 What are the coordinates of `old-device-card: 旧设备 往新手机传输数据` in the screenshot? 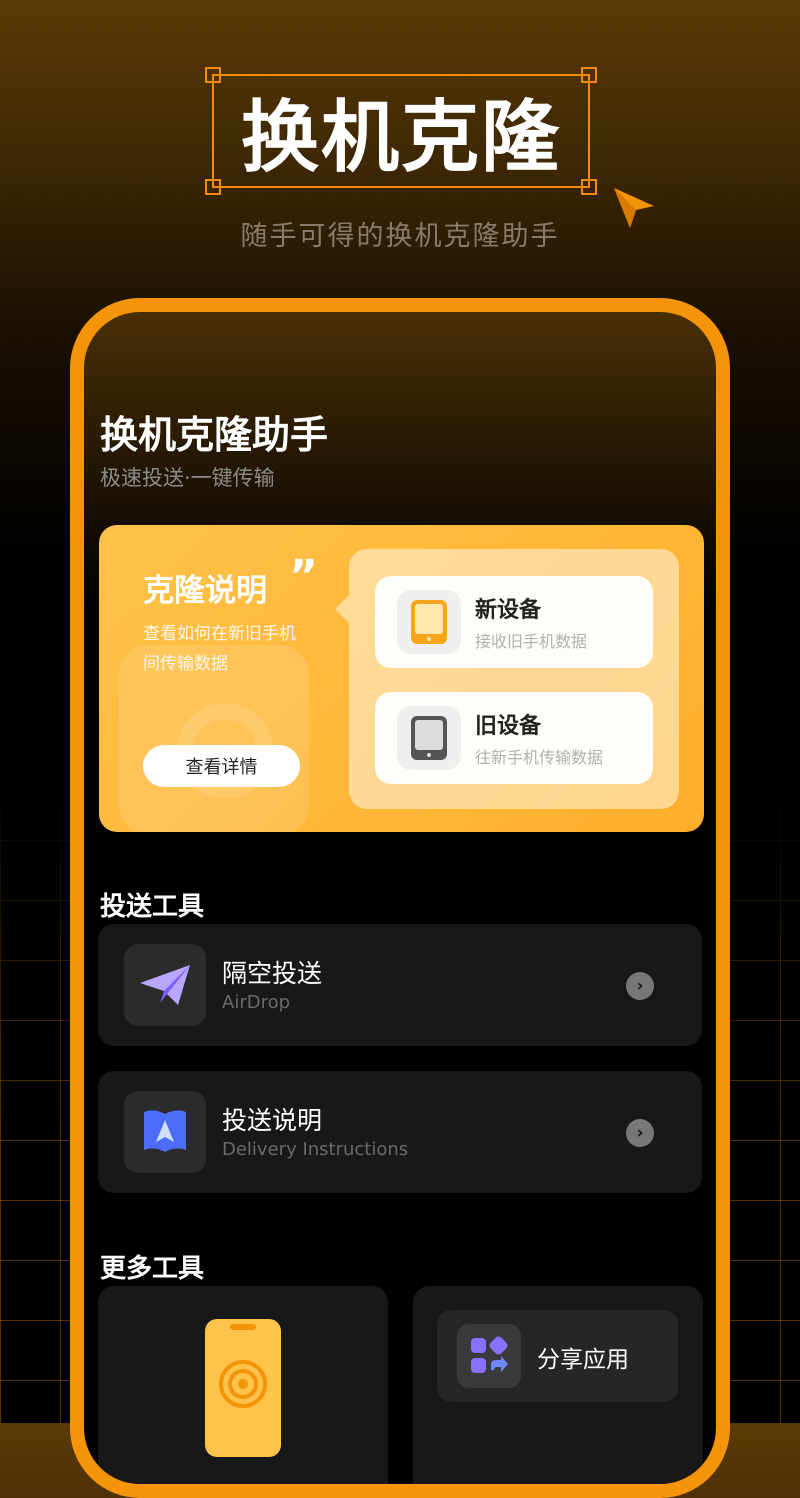 It's located at (514, 738).